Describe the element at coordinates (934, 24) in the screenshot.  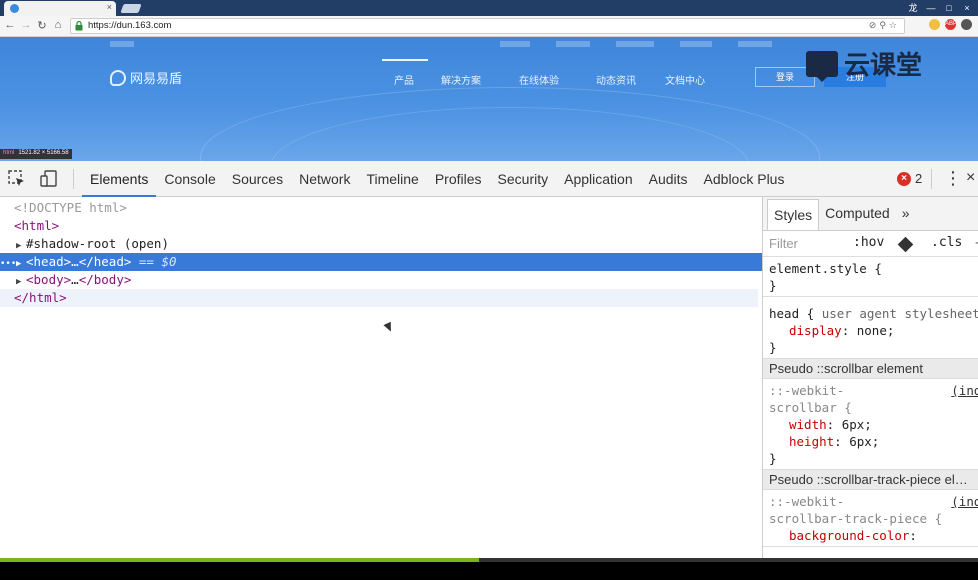
I see `extension-icon` at that location.